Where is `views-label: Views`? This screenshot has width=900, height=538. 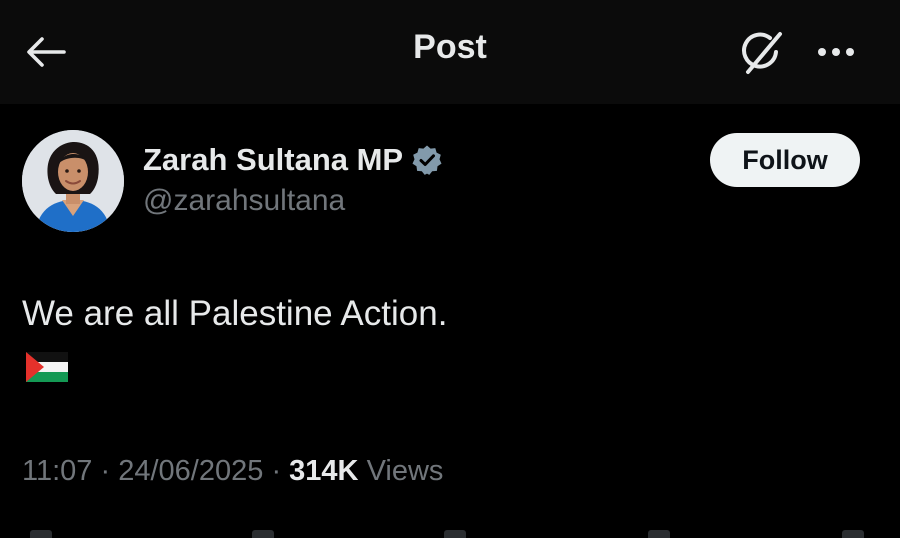 views-label: Views is located at coordinates (405, 471).